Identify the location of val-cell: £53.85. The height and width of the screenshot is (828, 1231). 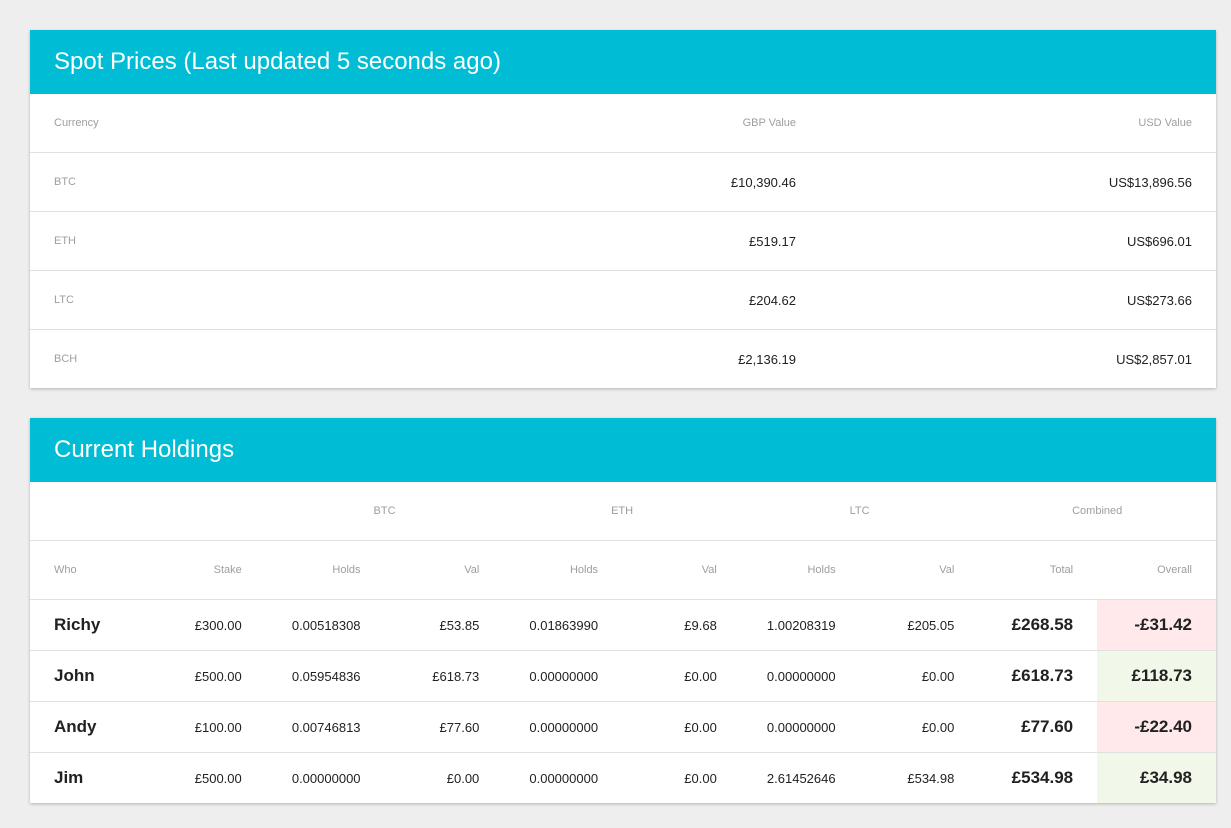
(444, 625).